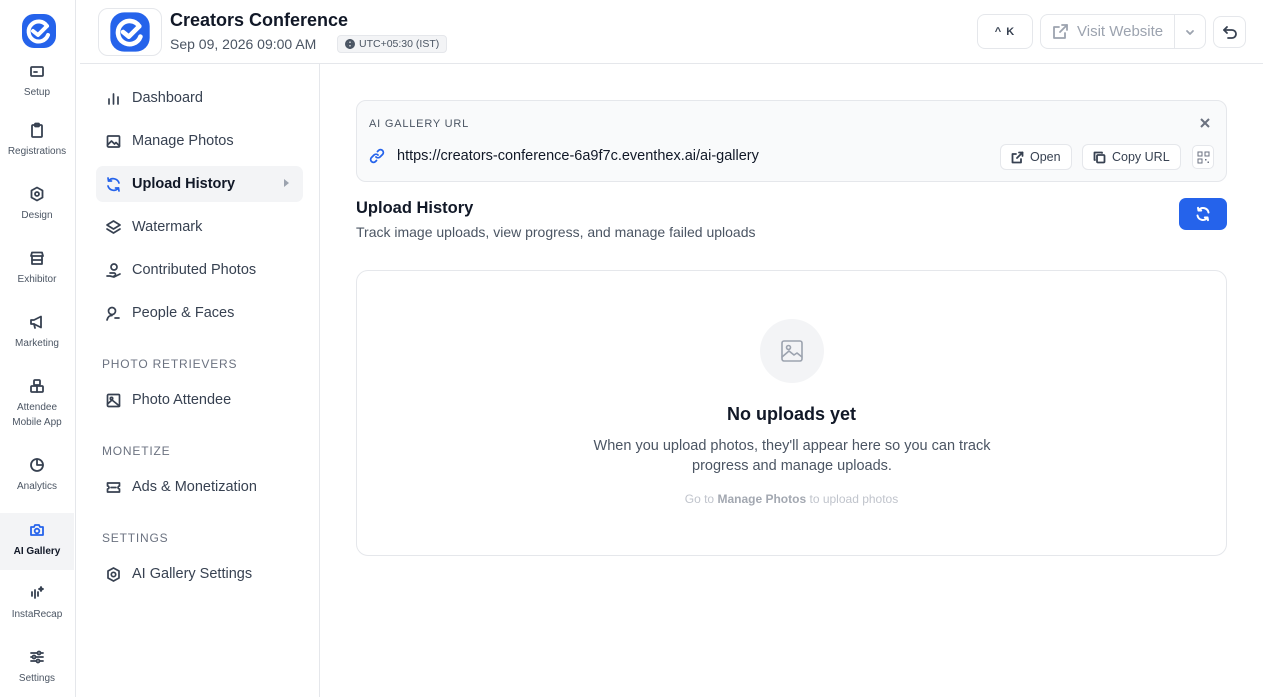  Describe the element at coordinates (37, 678) in the screenshot. I see `rail-label: Settings` at that location.